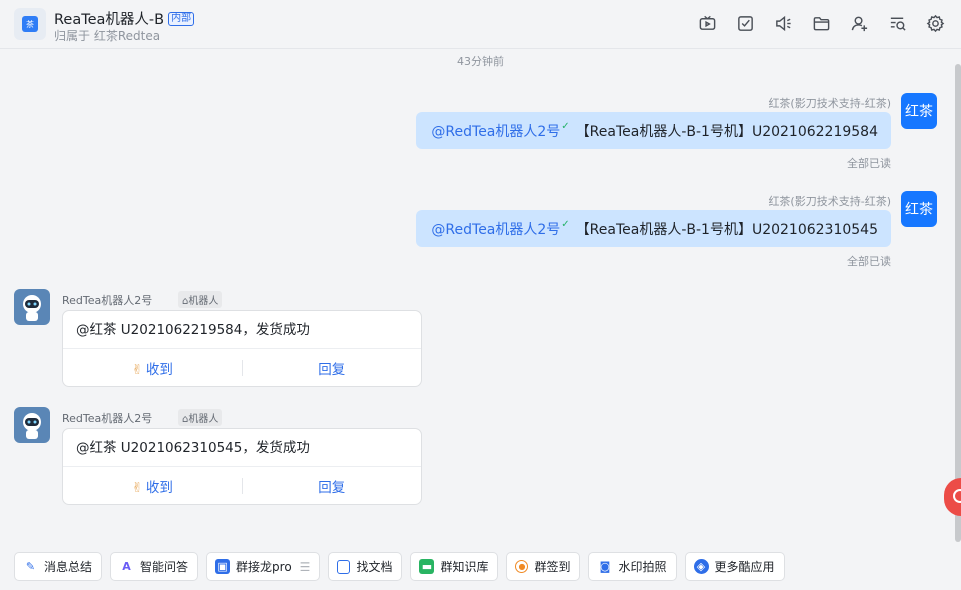 The image size is (961, 590). I want to click on folder-icon, so click(821, 23).